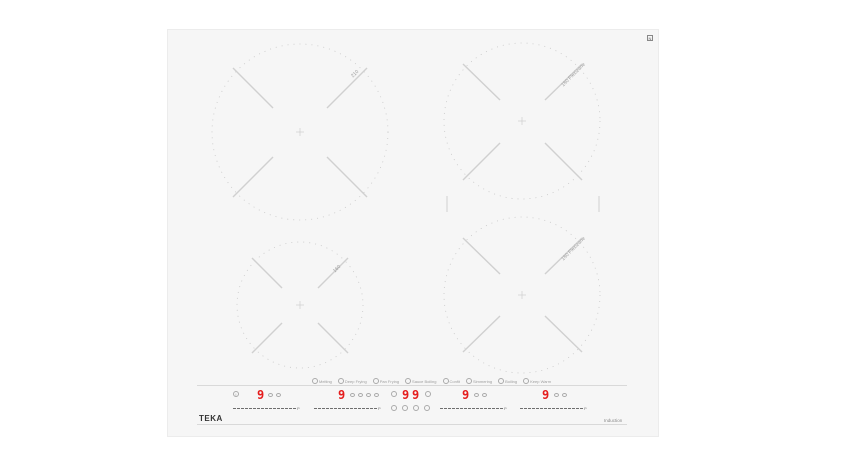 The height and width of the screenshot is (473, 841). I want to click on boiling-icon, so click(501, 381).